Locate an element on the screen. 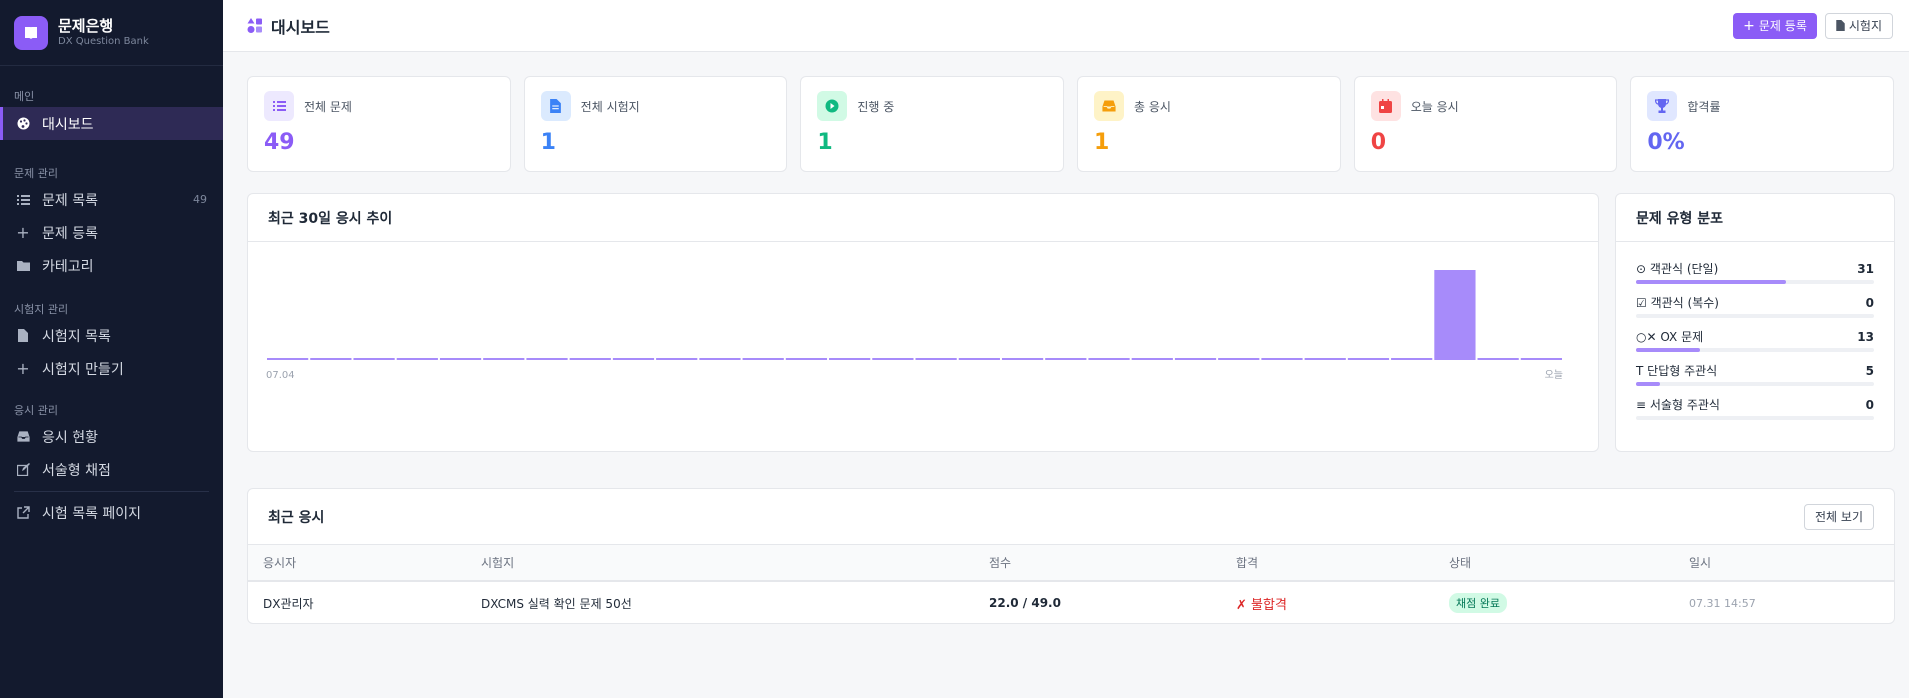  stat-label: 총 응시 is located at coordinates (1152, 106).